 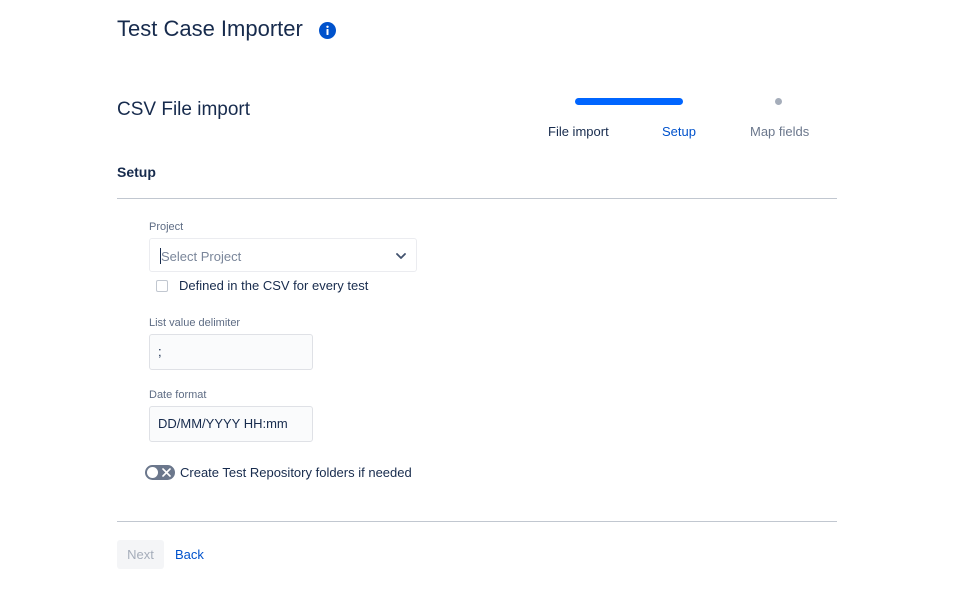 What do you see at coordinates (296, 472) in the screenshot?
I see `create-folders-label: Create Test Repository folders if needed` at bounding box center [296, 472].